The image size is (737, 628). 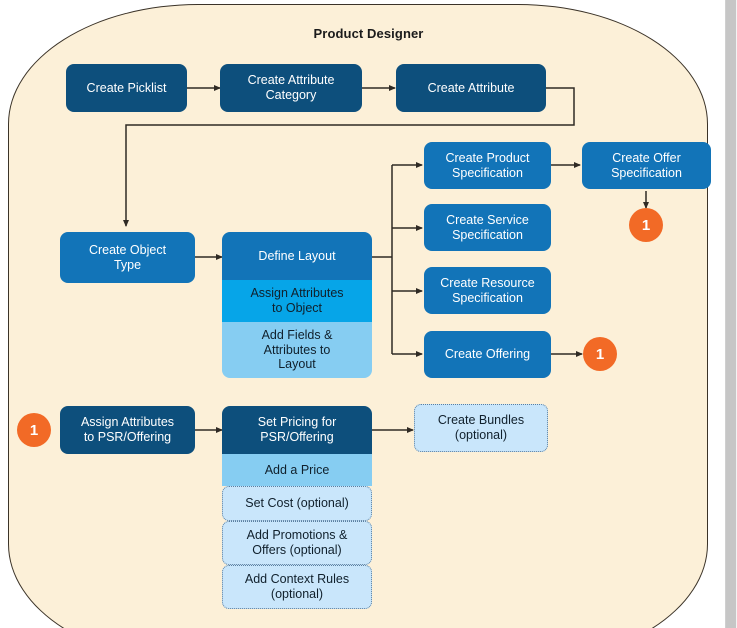 I want to click on node-set-cost-optional: Set Cost (optional), so click(x=297, y=503).